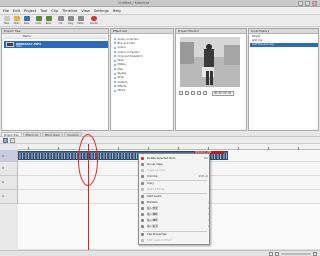 This screenshot has height=256, width=320. Describe the element at coordinates (160, 253) in the screenshot. I see `status-bar` at that location.